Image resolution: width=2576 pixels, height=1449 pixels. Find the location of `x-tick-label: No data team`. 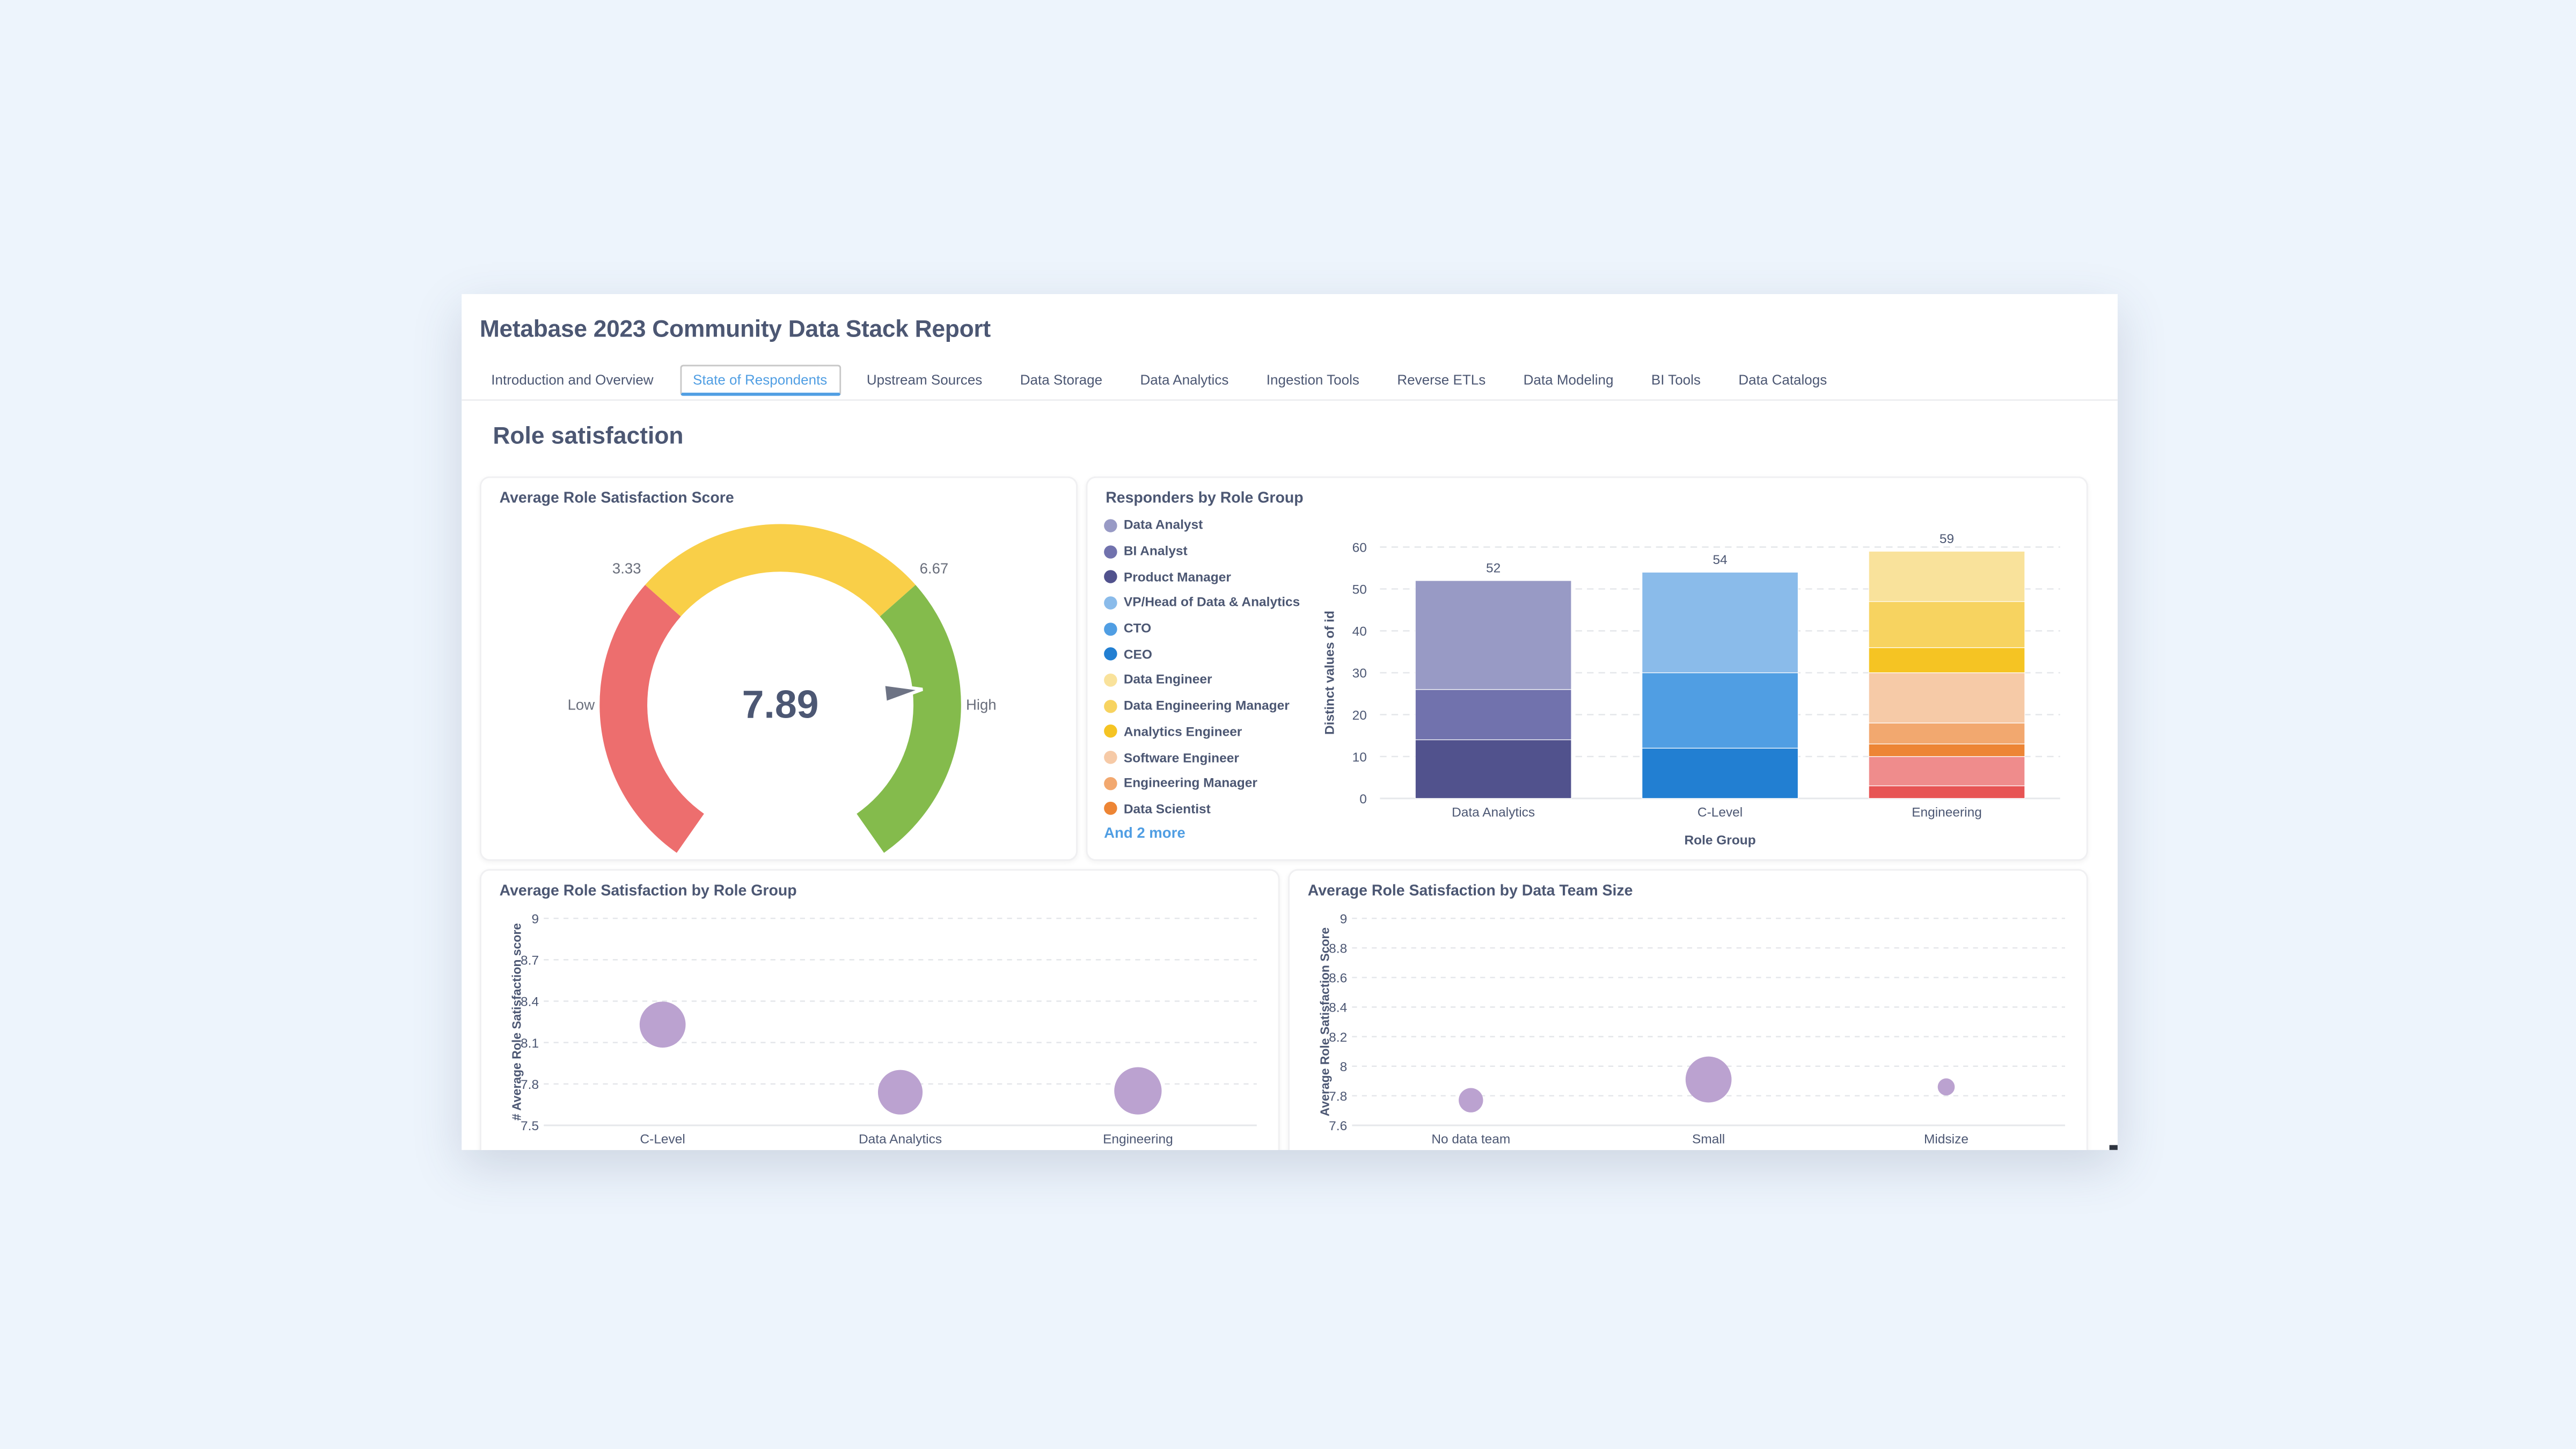

x-tick-label: No data team is located at coordinates (1470, 1139).